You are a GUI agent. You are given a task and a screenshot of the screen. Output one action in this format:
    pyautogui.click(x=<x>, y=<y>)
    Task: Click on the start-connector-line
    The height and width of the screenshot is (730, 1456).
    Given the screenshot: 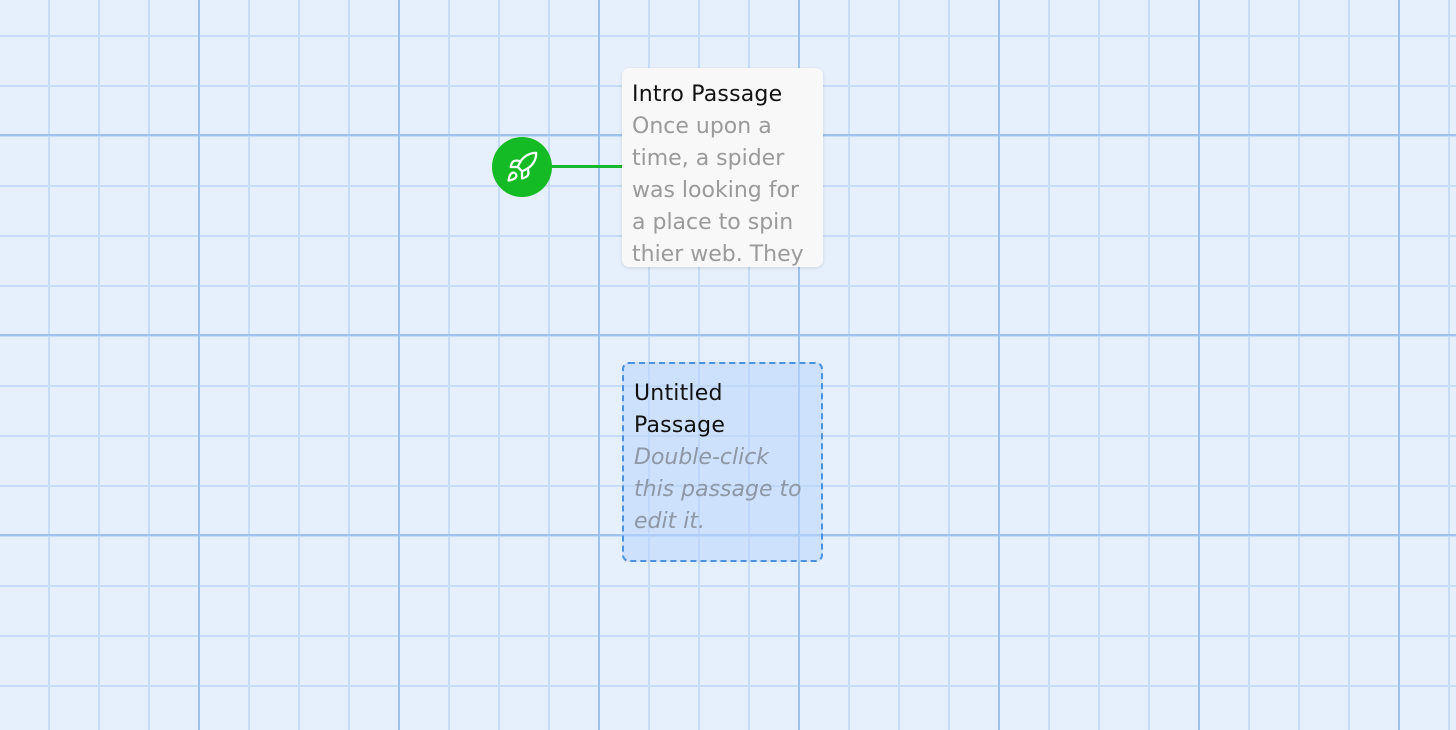 What is the action you would take?
    pyautogui.click(x=586, y=166)
    